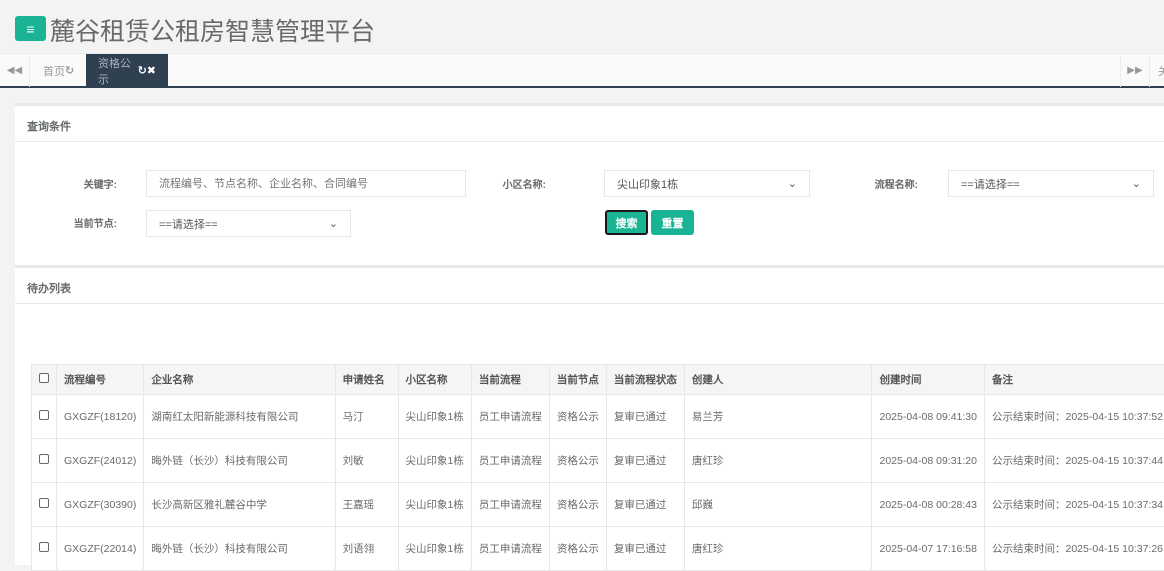  Describe the element at coordinates (928, 380) in the screenshot. I see `col-header: 创建时间` at that location.